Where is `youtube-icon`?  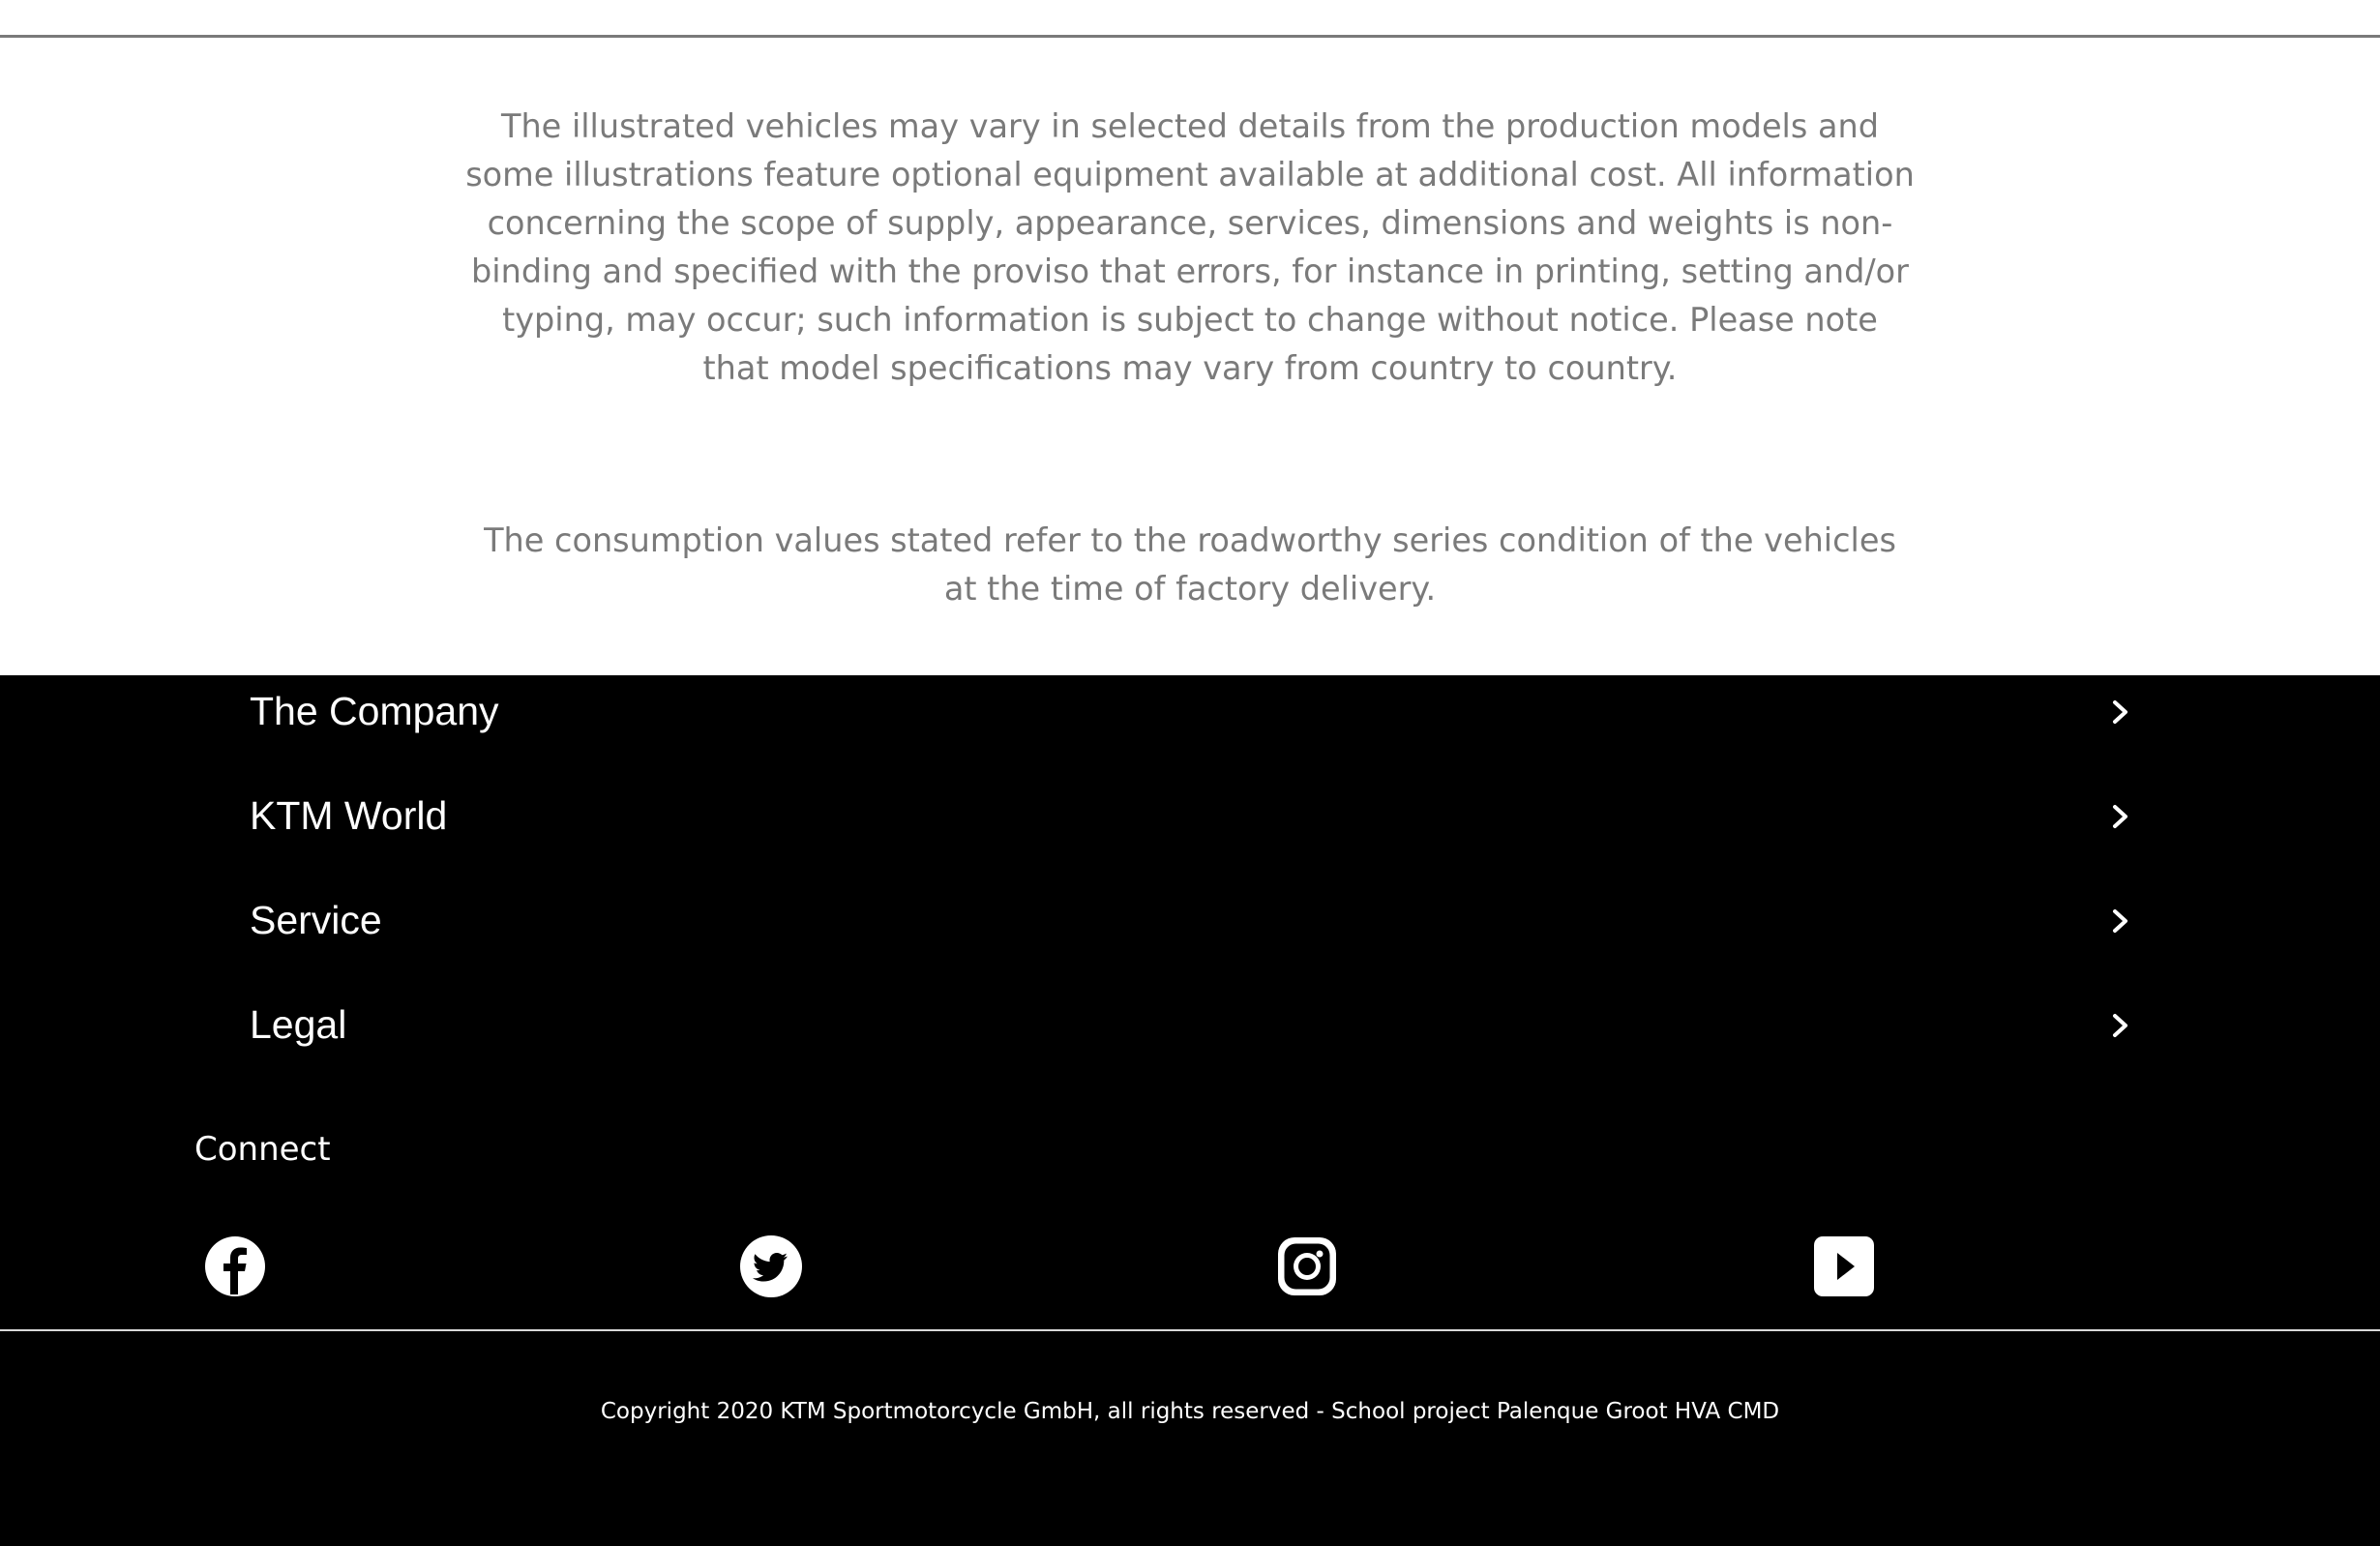 youtube-icon is located at coordinates (1844, 1266).